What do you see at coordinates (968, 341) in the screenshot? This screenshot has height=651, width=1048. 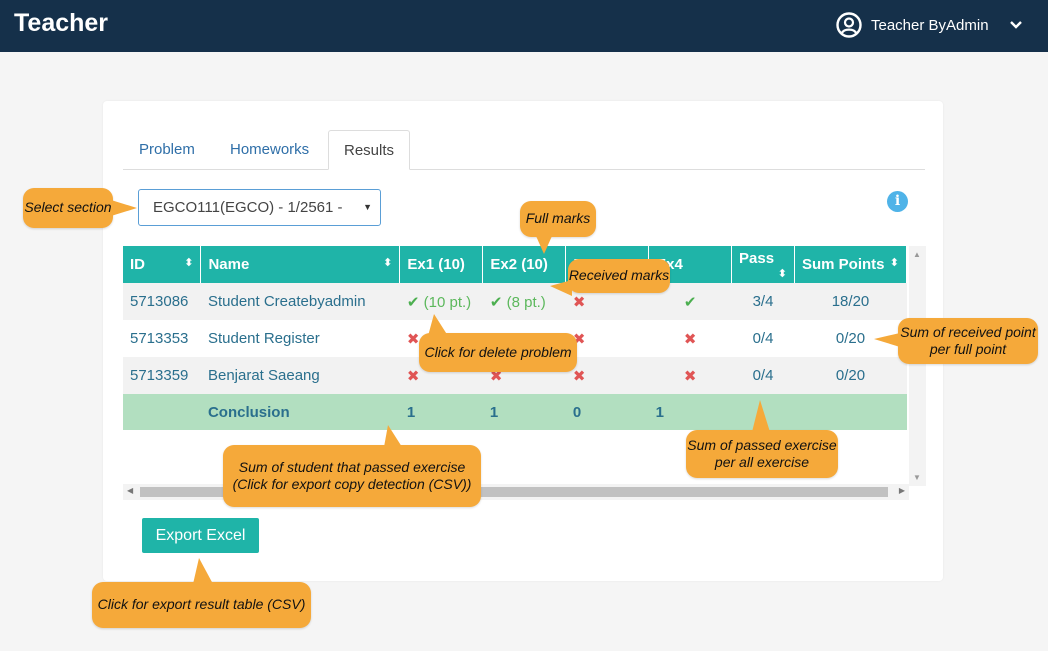 I see `callout-sum-received: Sum of received point per full point` at bounding box center [968, 341].